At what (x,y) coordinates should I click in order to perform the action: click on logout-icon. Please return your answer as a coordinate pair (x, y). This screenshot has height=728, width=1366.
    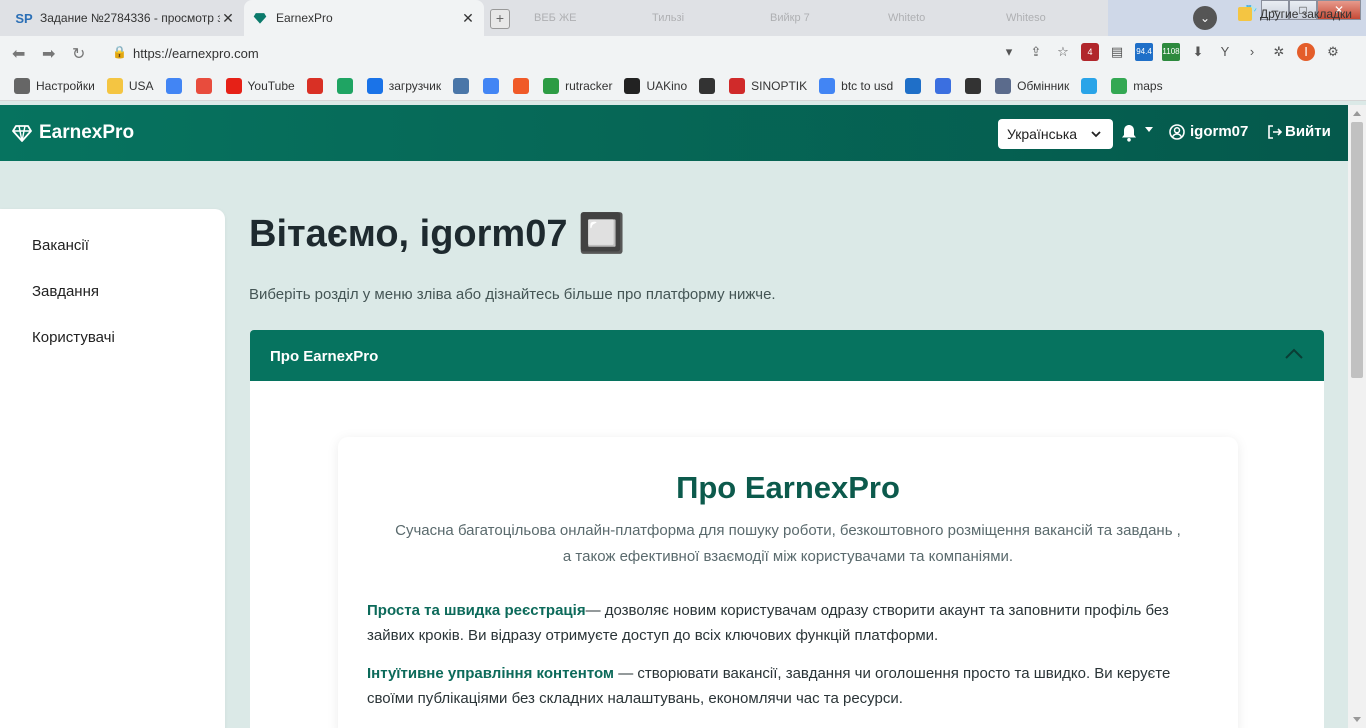
    Looking at the image, I should click on (1275, 131).